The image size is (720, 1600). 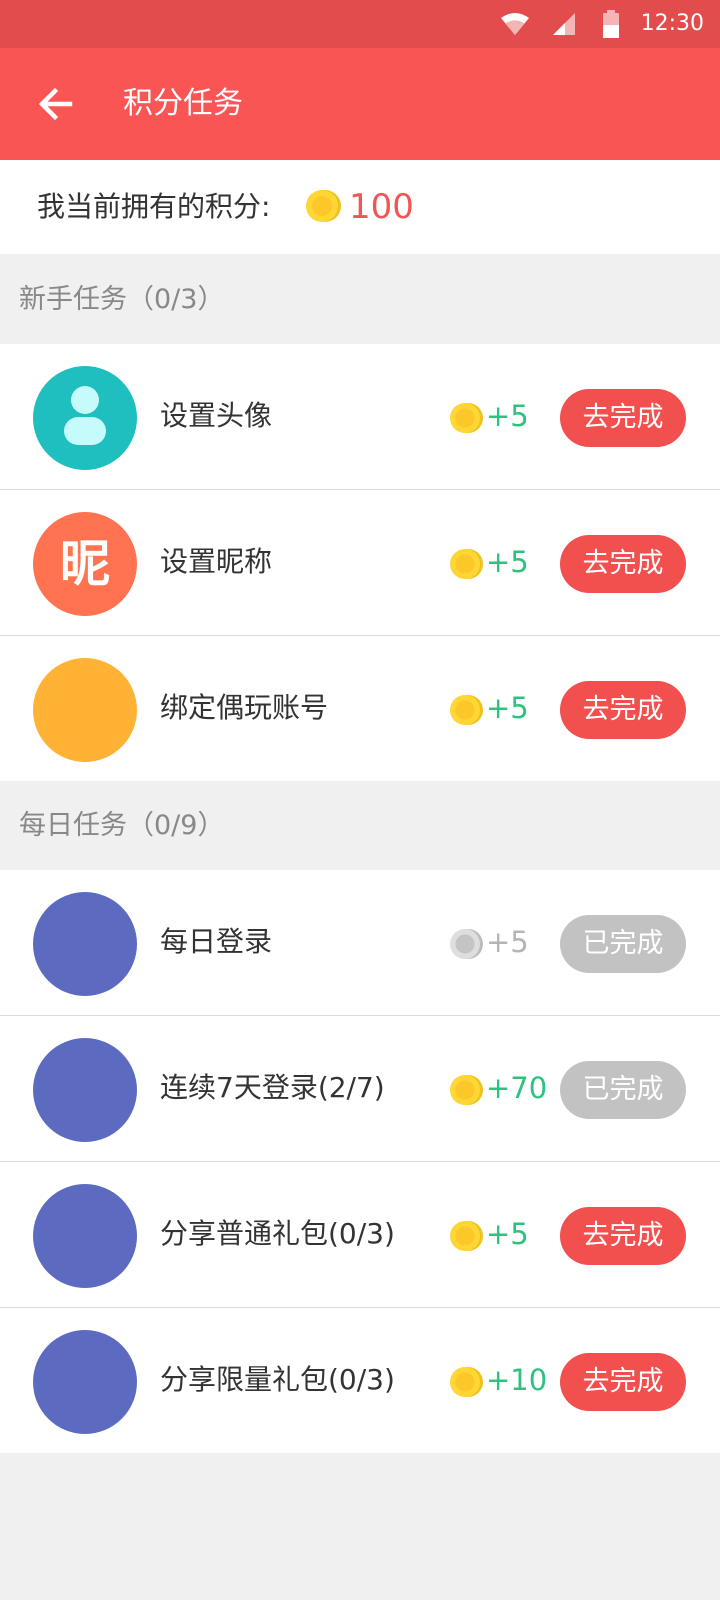 I want to click on task-row-set-nickname: 昵 设置昵称 +5 去完成, so click(x=360, y=563).